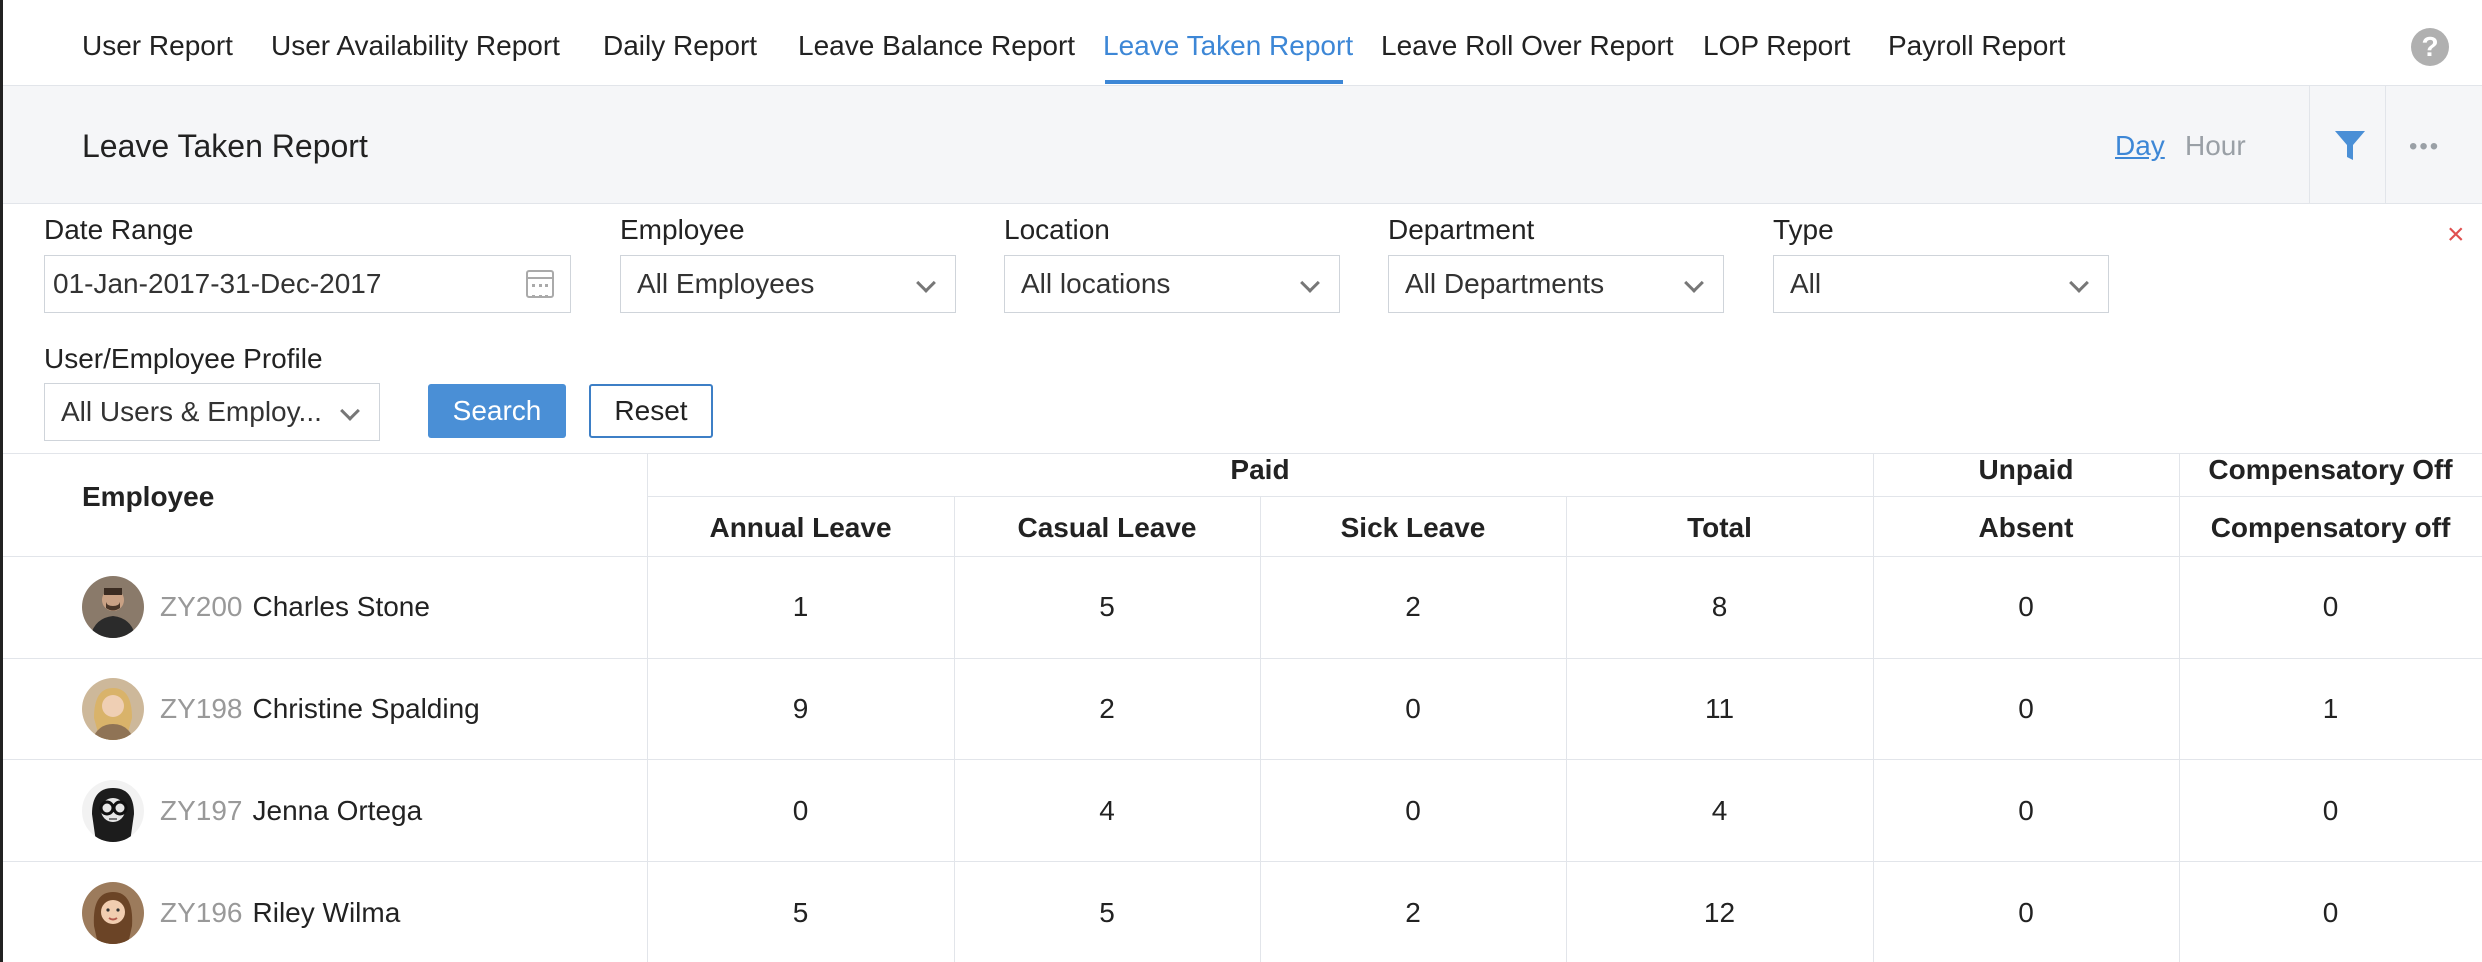 This screenshot has width=2482, height=962. Describe the element at coordinates (1806, 283) in the screenshot. I see `type-select-value: All` at that location.